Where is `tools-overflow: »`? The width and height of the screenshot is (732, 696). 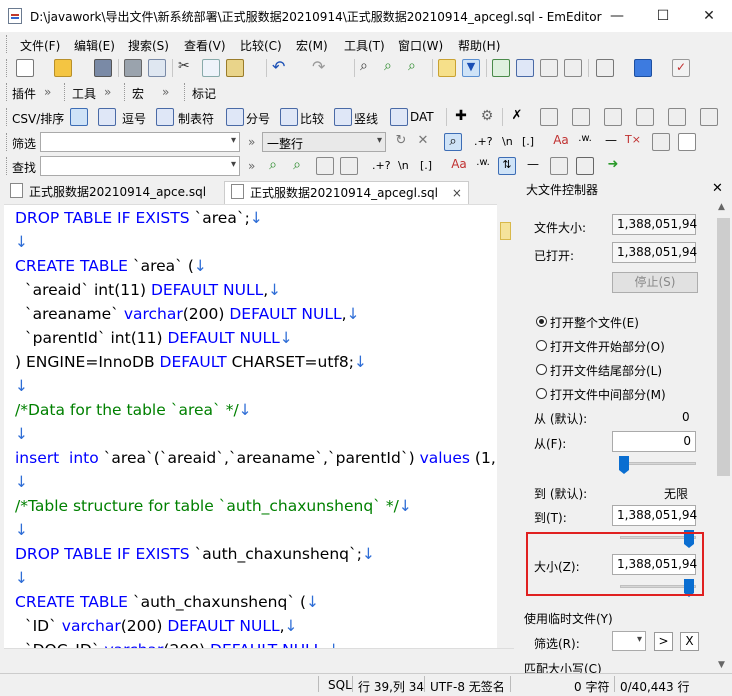 tools-overflow: » is located at coordinates (107, 92).